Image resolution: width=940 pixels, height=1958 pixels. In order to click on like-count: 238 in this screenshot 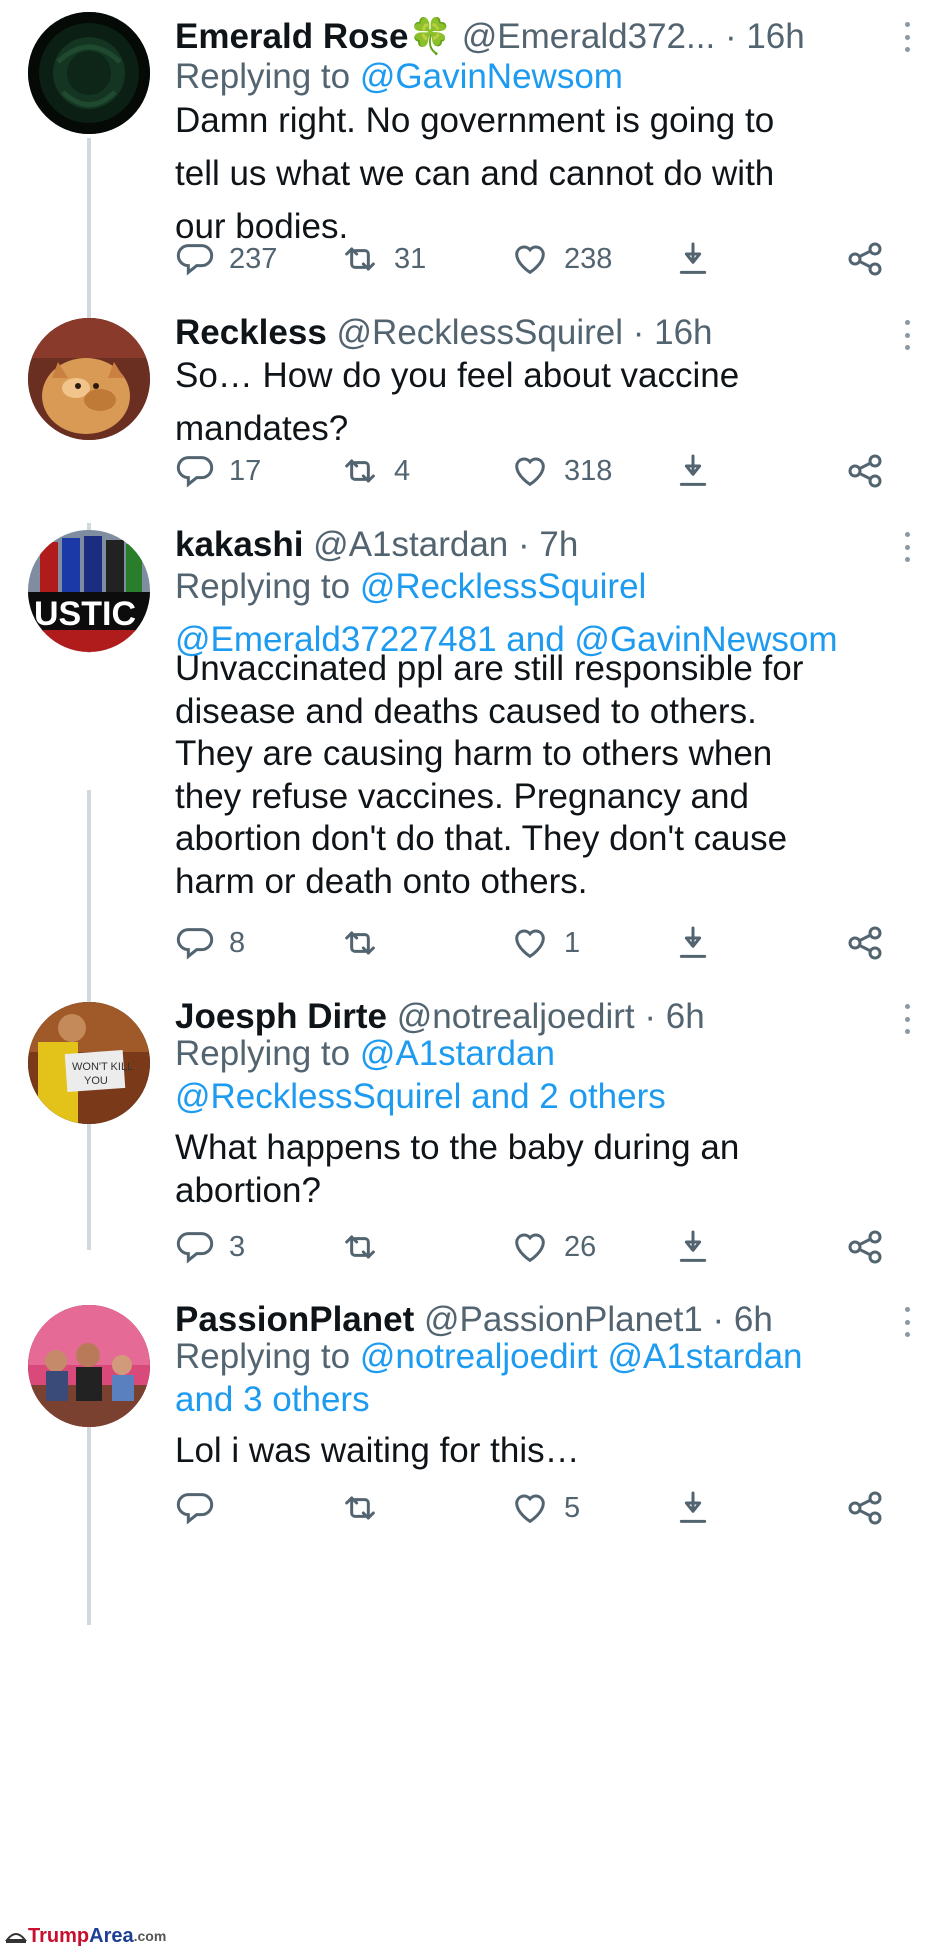, I will do `click(588, 258)`.